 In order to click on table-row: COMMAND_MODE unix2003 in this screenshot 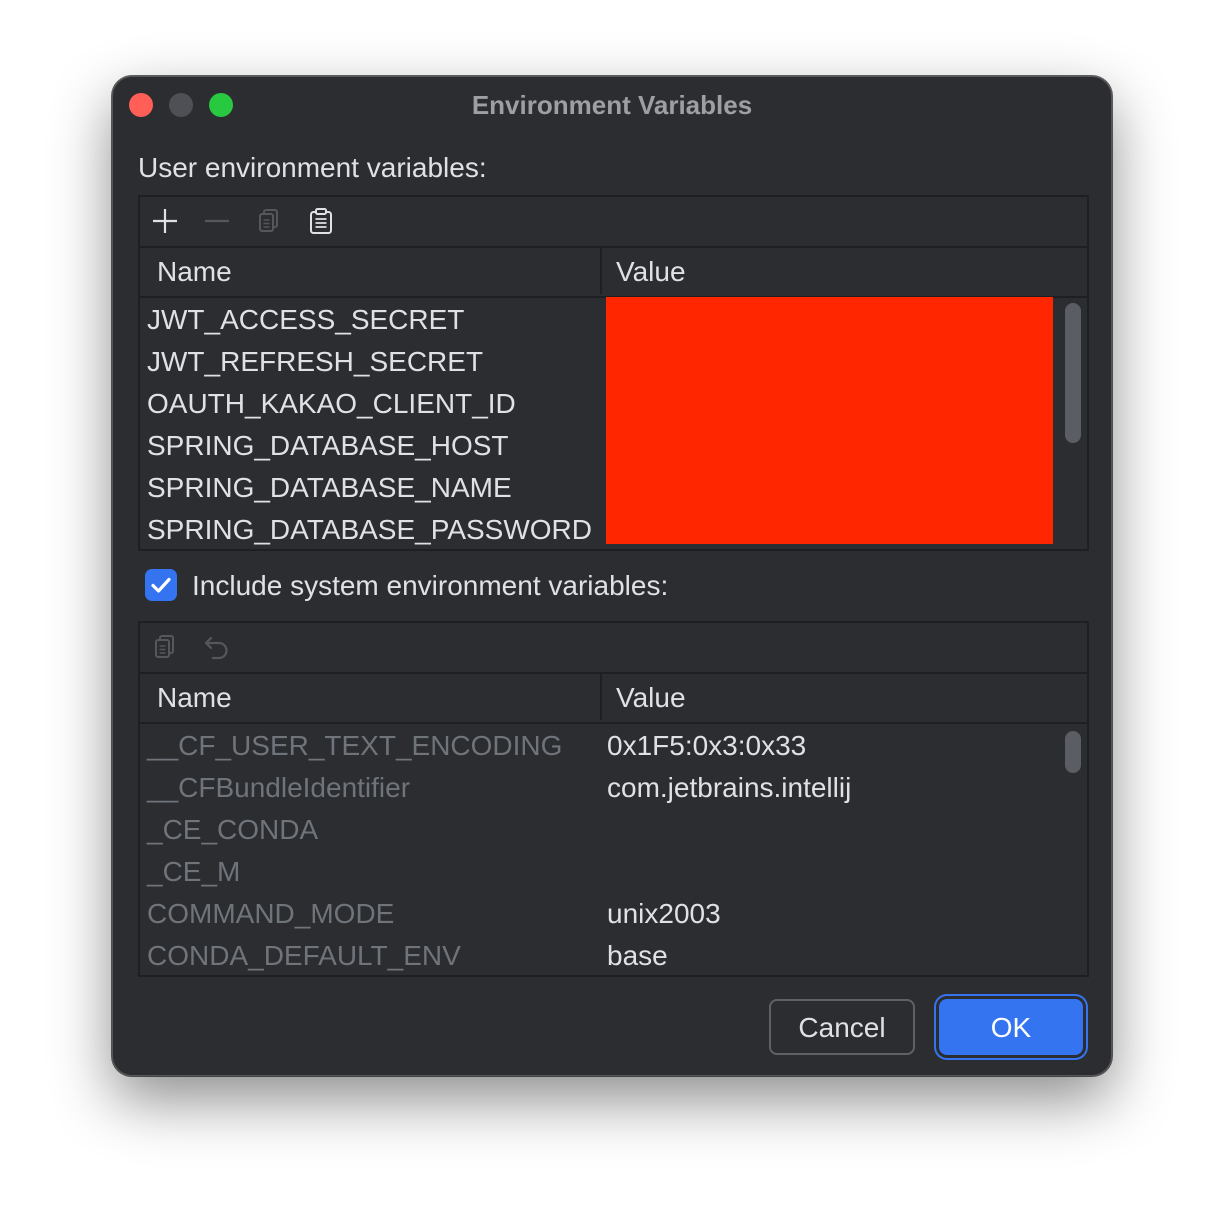, I will do `click(613, 914)`.